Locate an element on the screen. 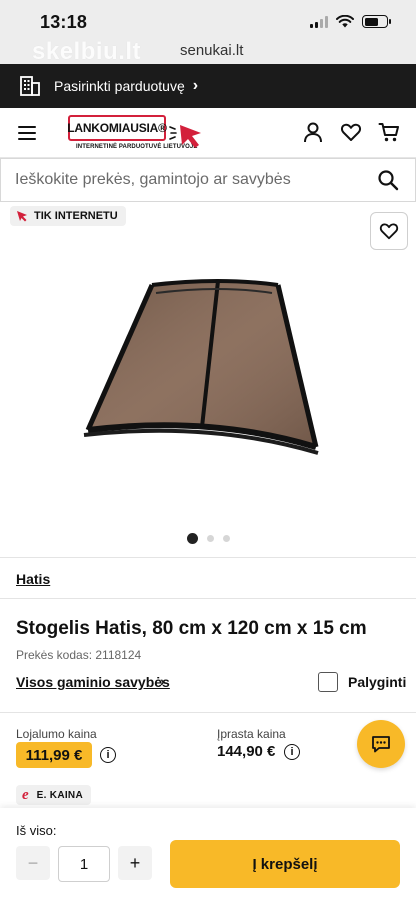 The width and height of the screenshot is (416, 900). product-code: Prekės kodas: 2118124 is located at coordinates (79, 655).